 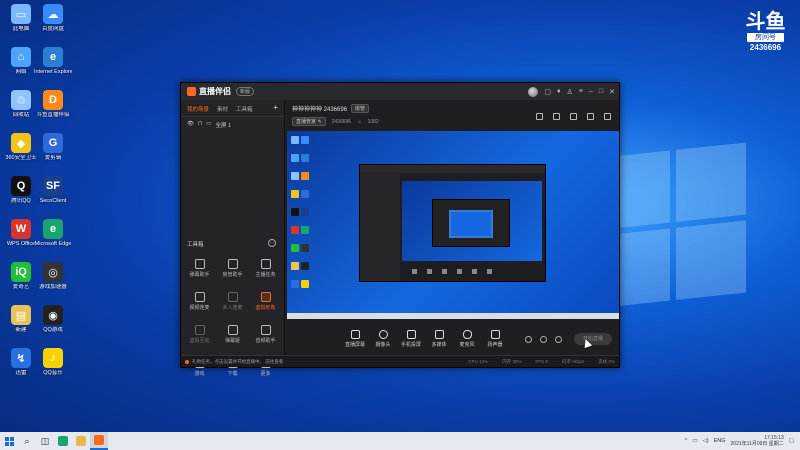 What do you see at coordinates (543, 339) in the screenshot?
I see `timer-icon` at bounding box center [543, 339].